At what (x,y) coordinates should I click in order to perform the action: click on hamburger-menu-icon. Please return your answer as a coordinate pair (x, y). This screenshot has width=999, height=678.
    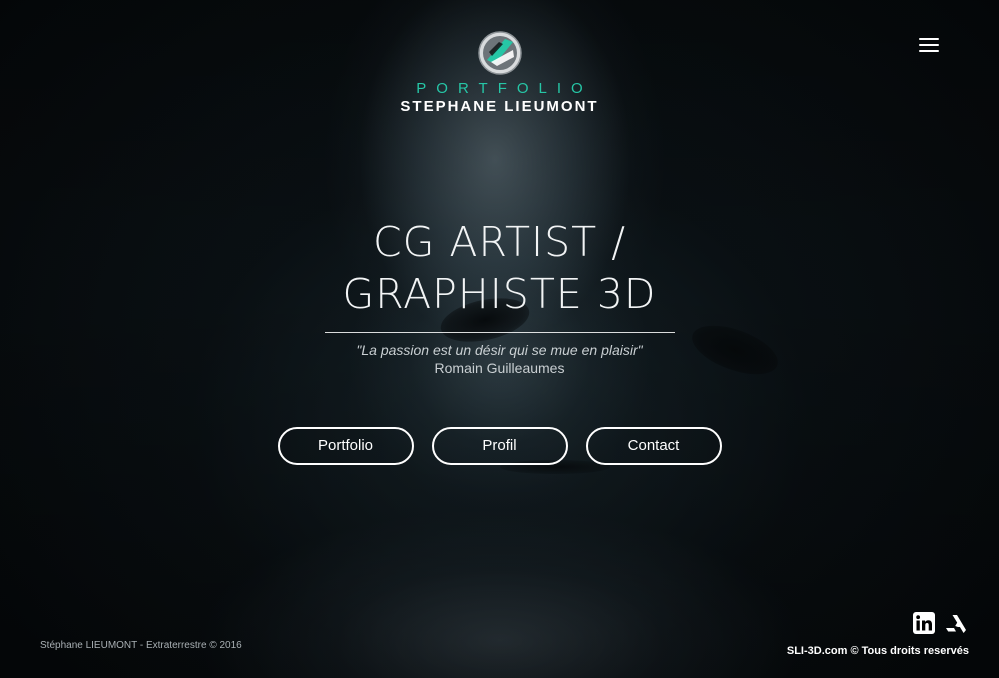
    Looking at the image, I should click on (929, 46).